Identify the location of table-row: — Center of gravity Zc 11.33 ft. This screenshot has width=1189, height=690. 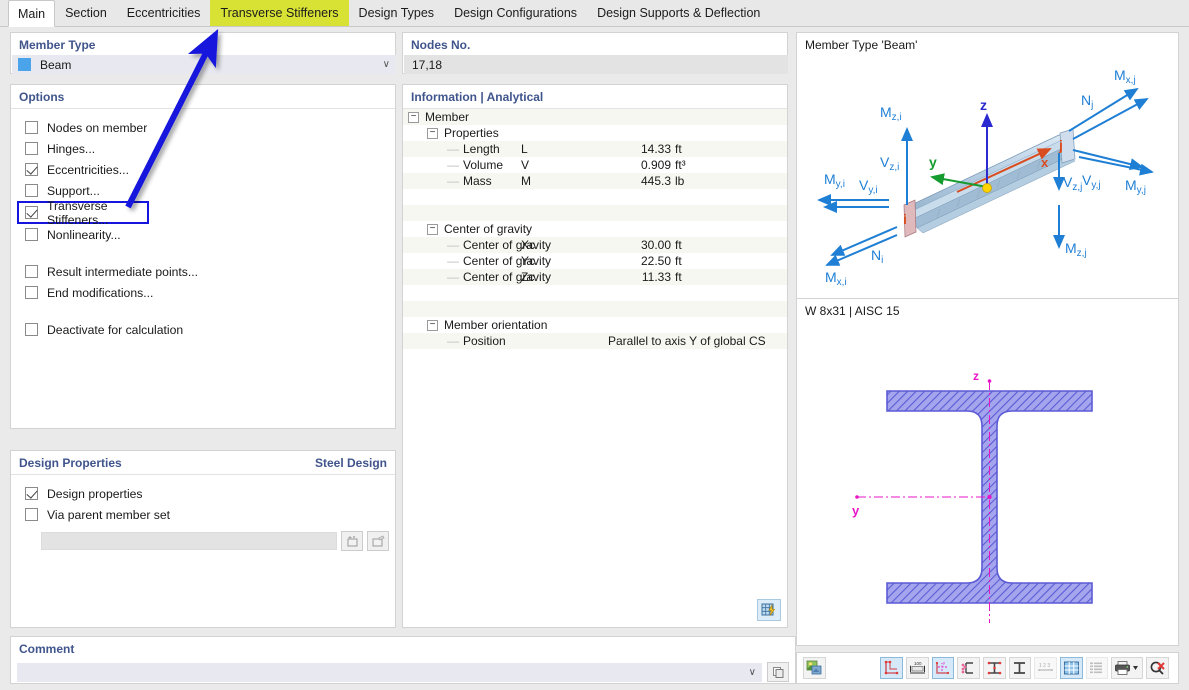
(595, 277).